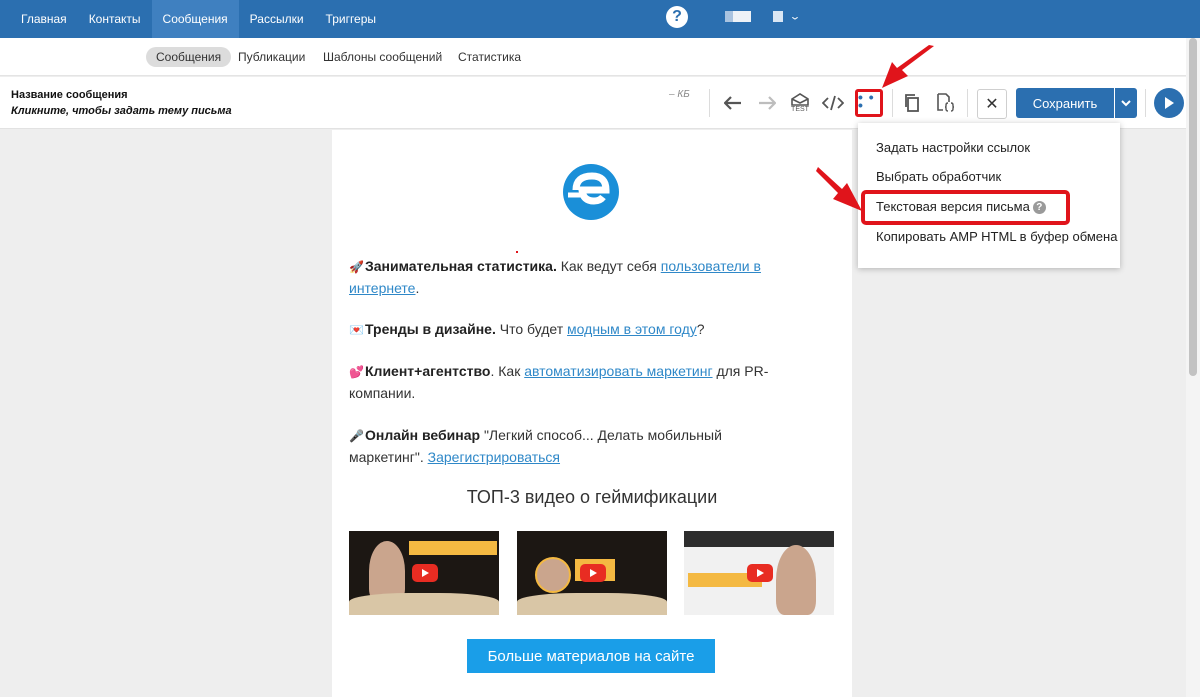 Image resolution: width=1200 pixels, height=697 pixels. What do you see at coordinates (965, 207) in the screenshot?
I see `highlight-box` at bounding box center [965, 207].